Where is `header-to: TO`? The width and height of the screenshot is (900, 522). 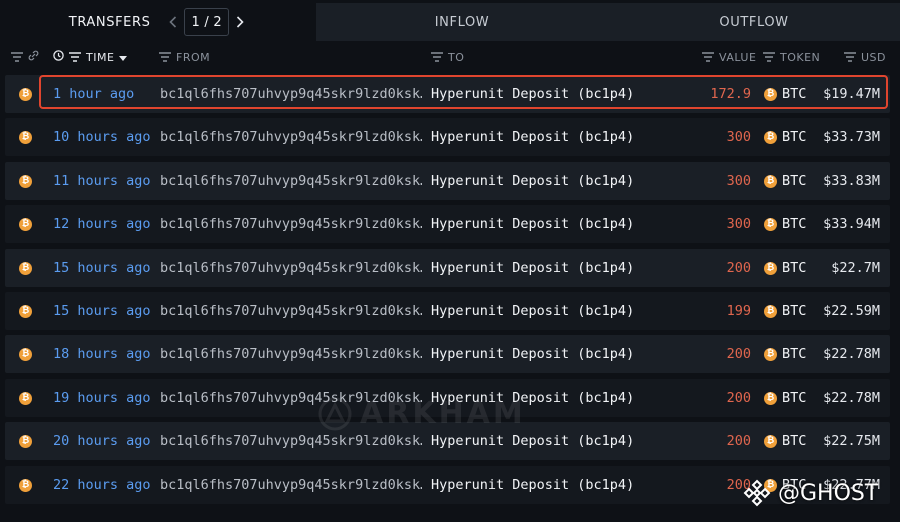 header-to: TO is located at coordinates (447, 57).